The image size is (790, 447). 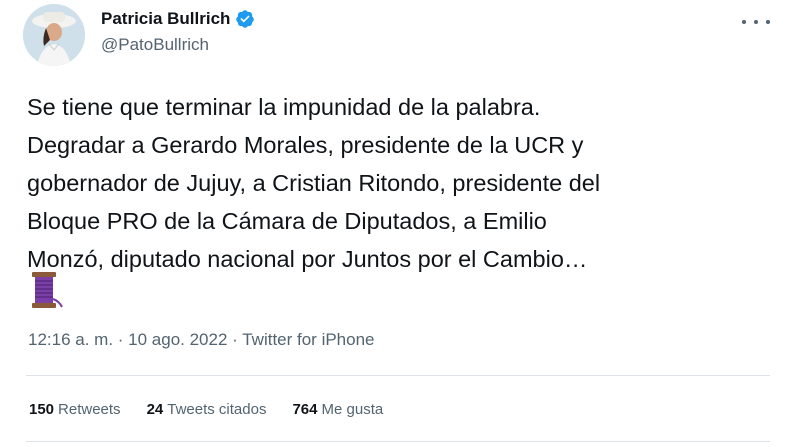 I want to click on author-row: Patricia Bullrich, so click(x=178, y=19).